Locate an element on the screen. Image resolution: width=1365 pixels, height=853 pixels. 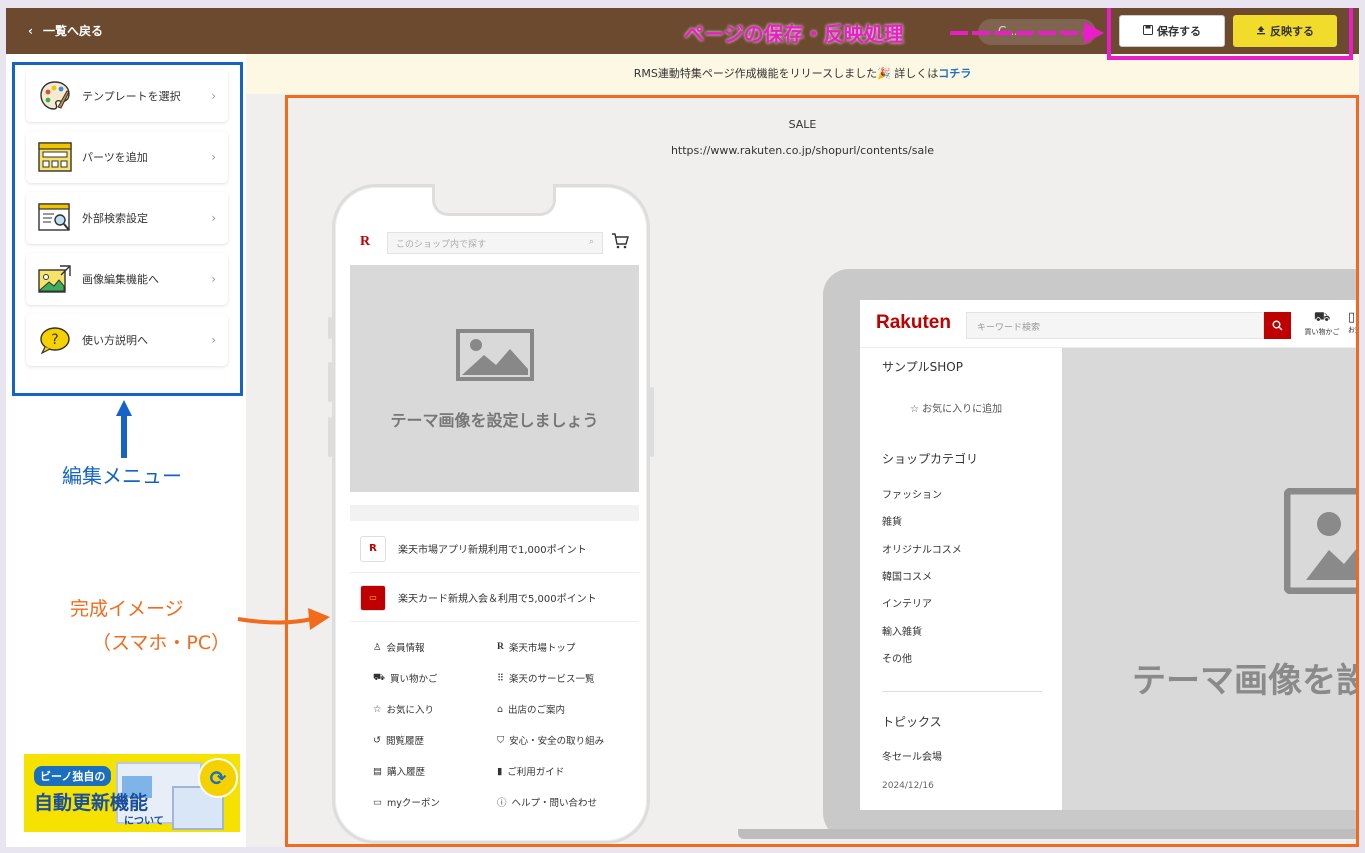
annotation-save-publish: ページの保存・反映処理 is located at coordinates (794, 34).